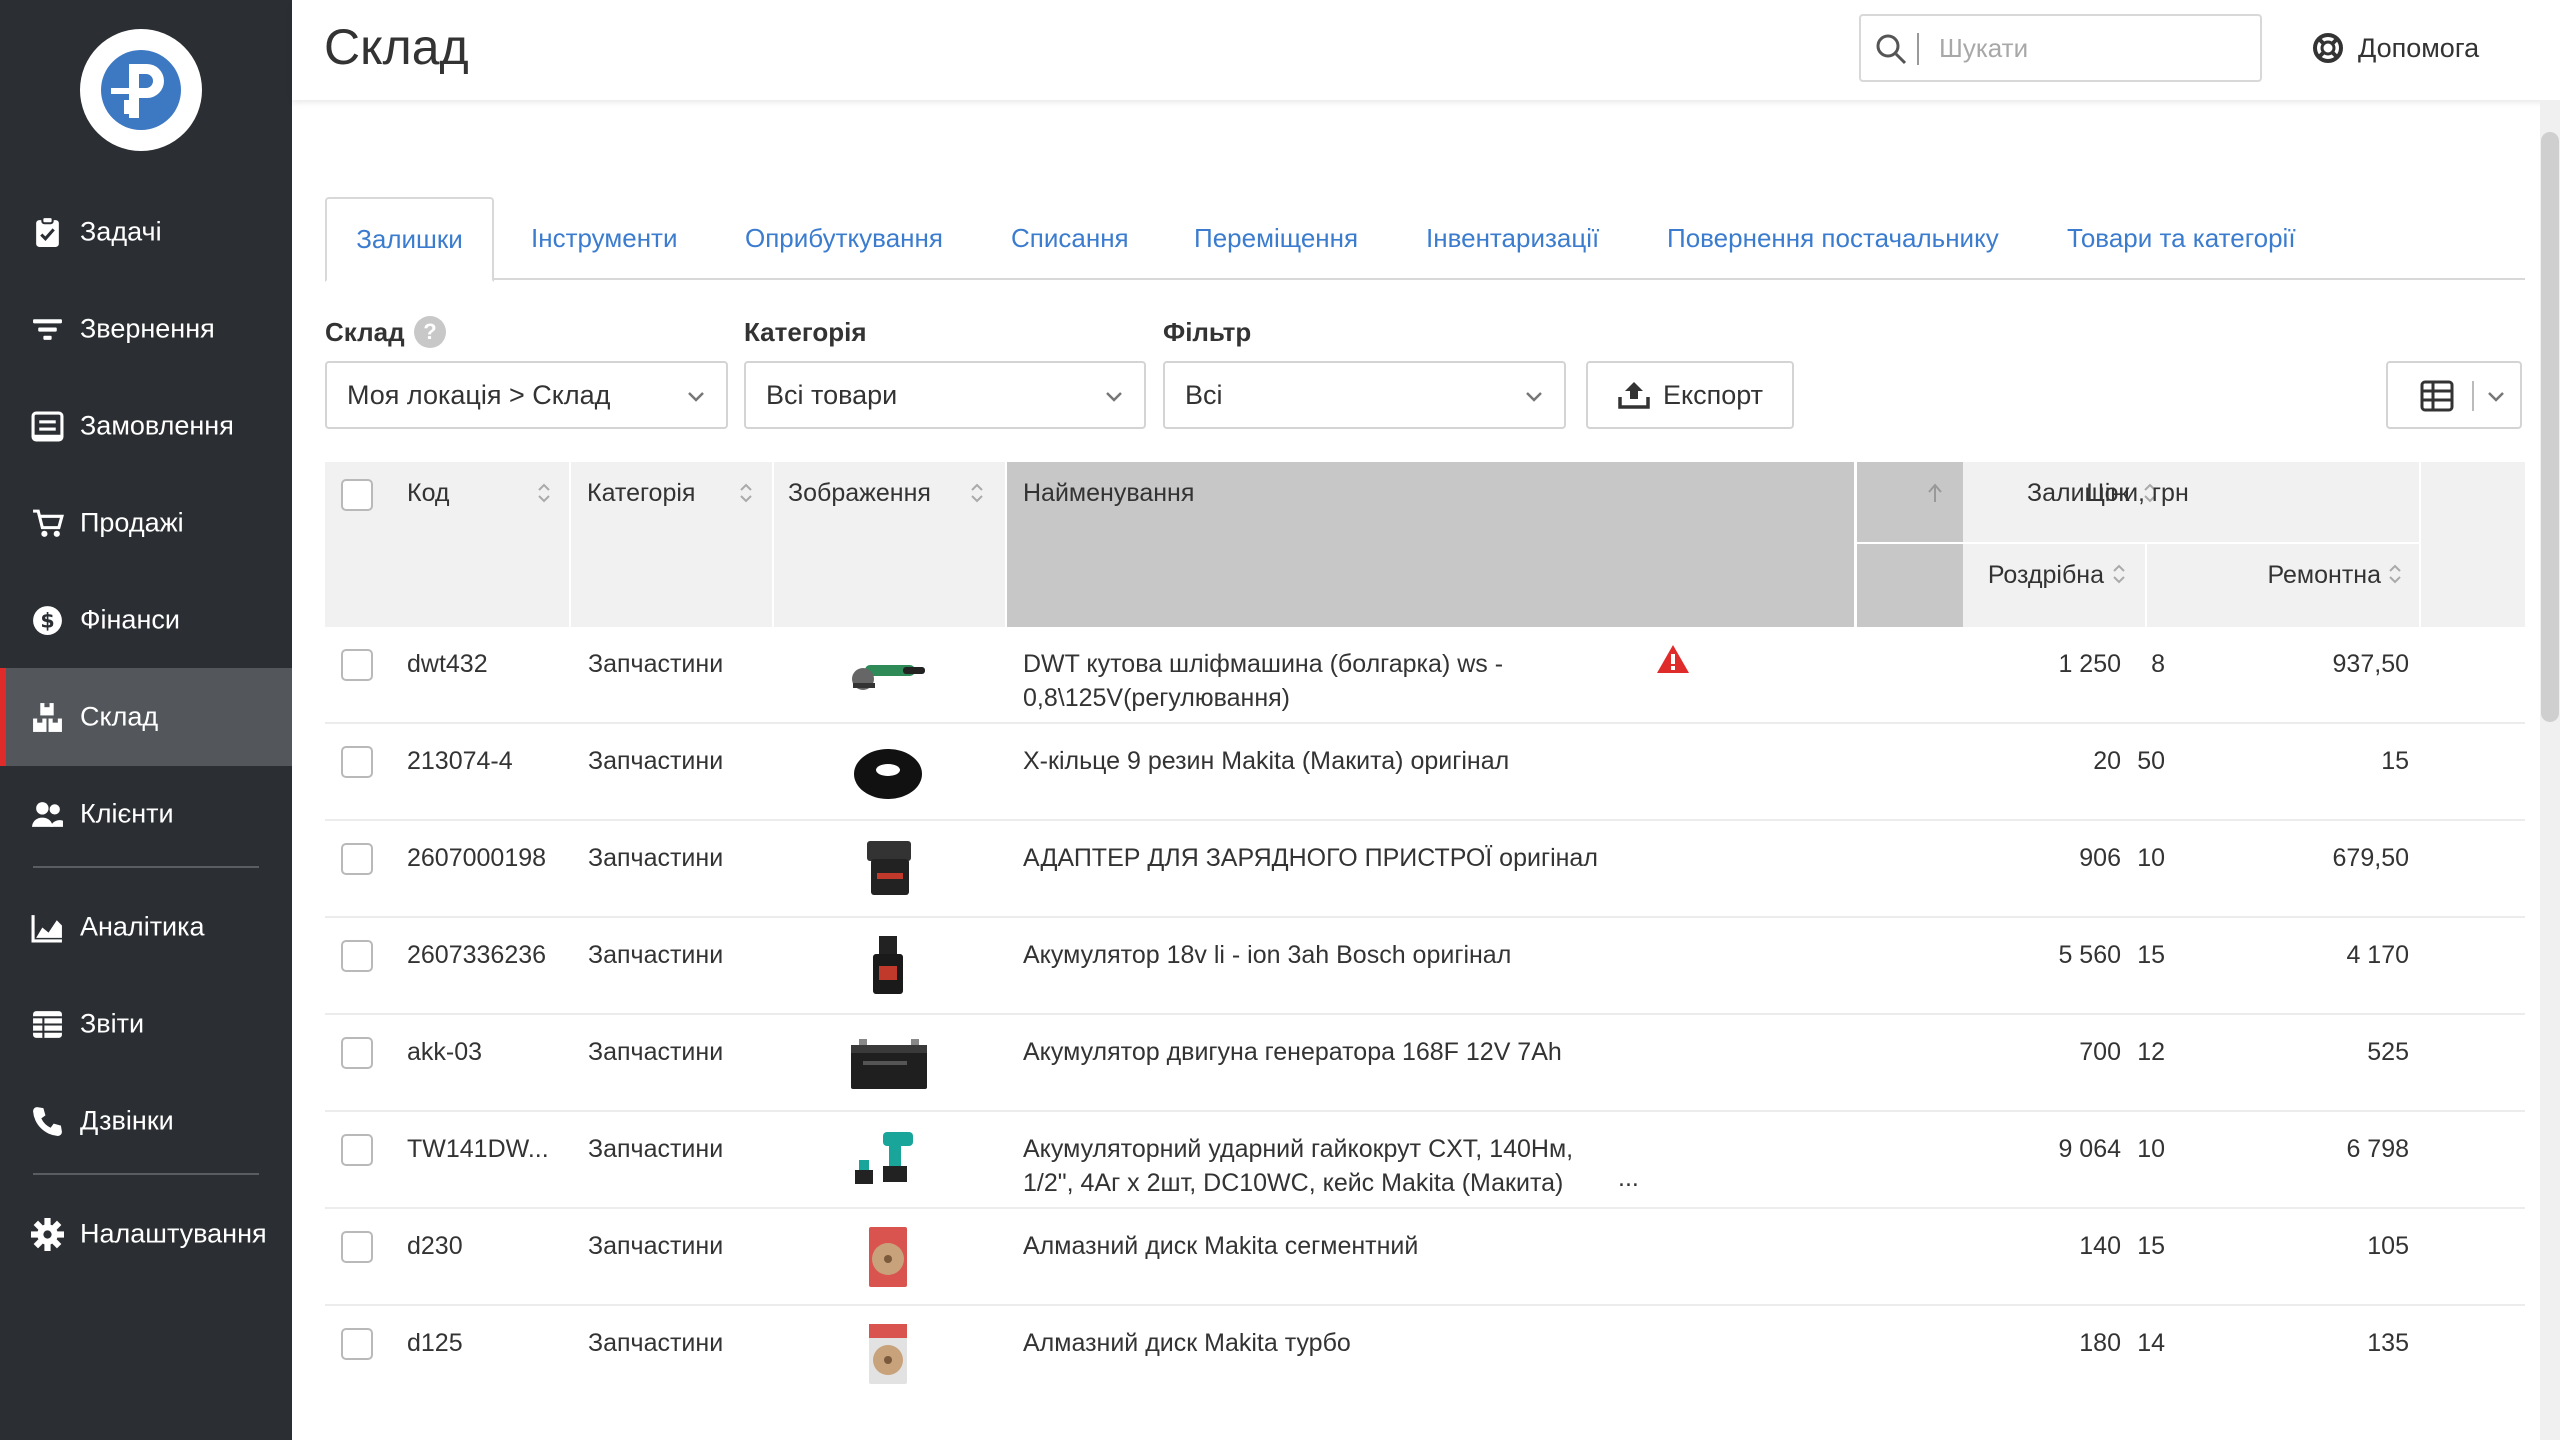  What do you see at coordinates (888, 868) in the screenshot?
I see `product-image-charger-adapter` at bounding box center [888, 868].